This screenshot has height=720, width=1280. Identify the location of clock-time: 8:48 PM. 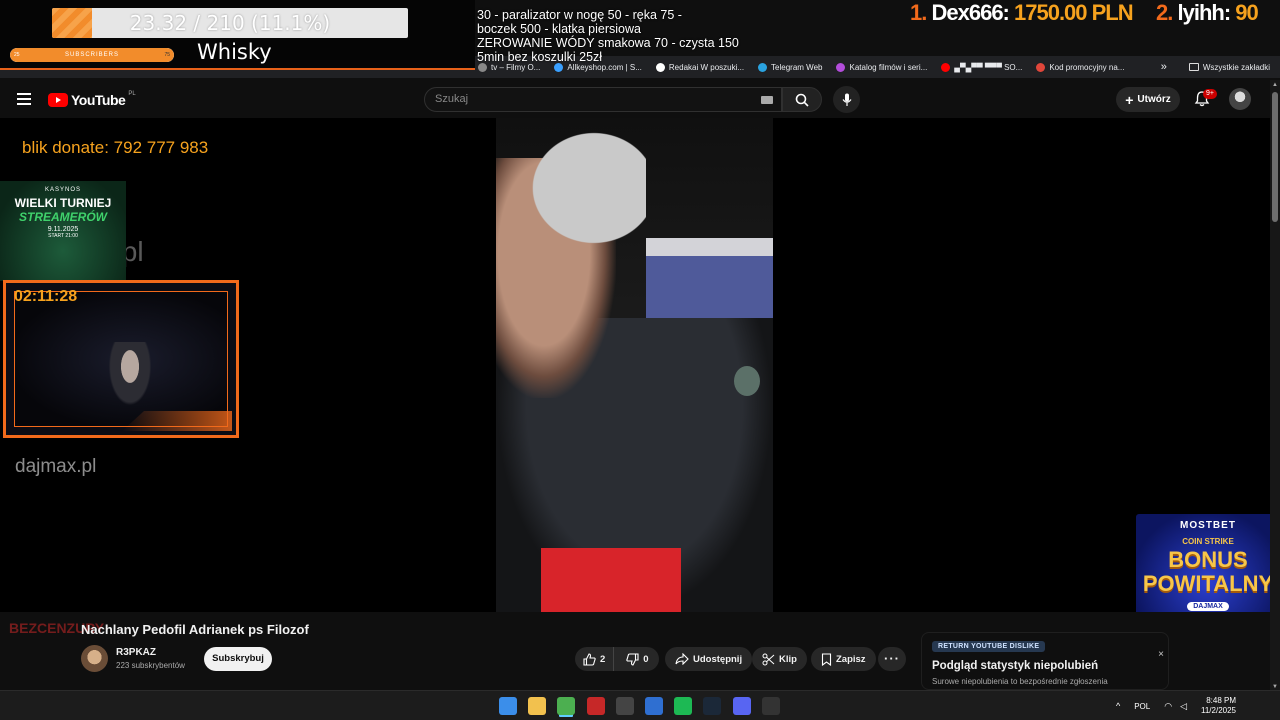
(1221, 700).